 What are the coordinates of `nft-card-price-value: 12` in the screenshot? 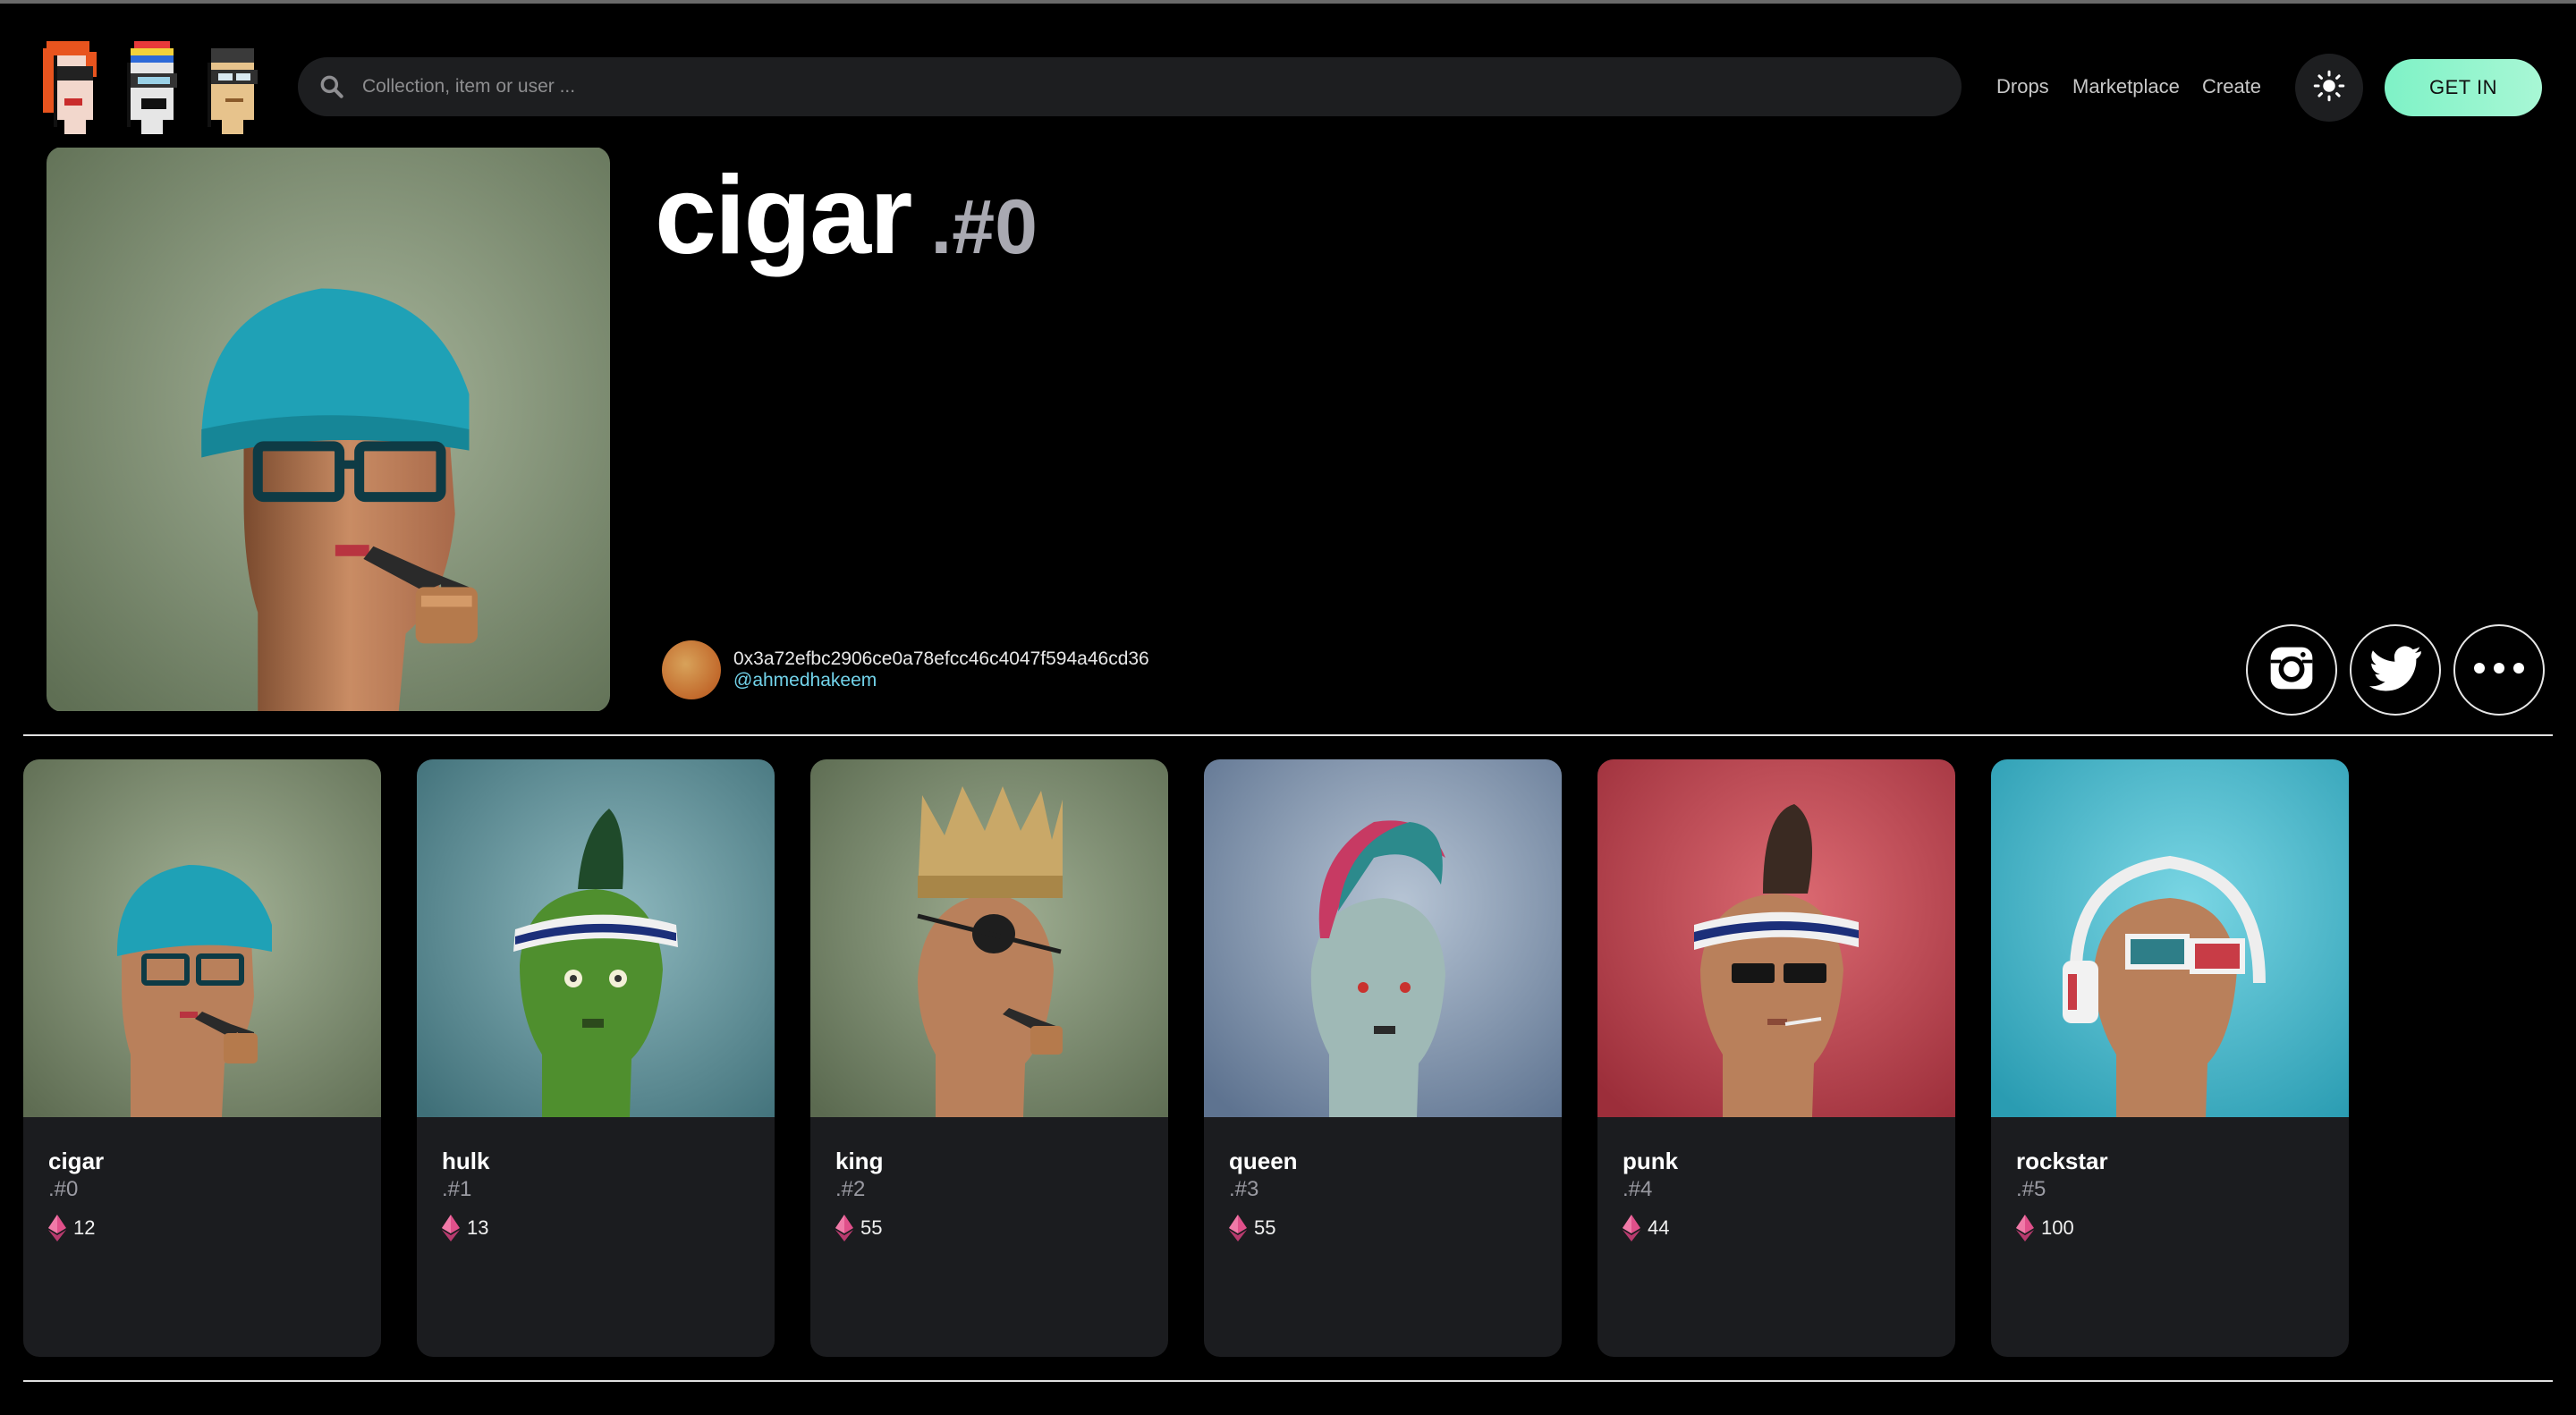 It's located at (84, 1228).